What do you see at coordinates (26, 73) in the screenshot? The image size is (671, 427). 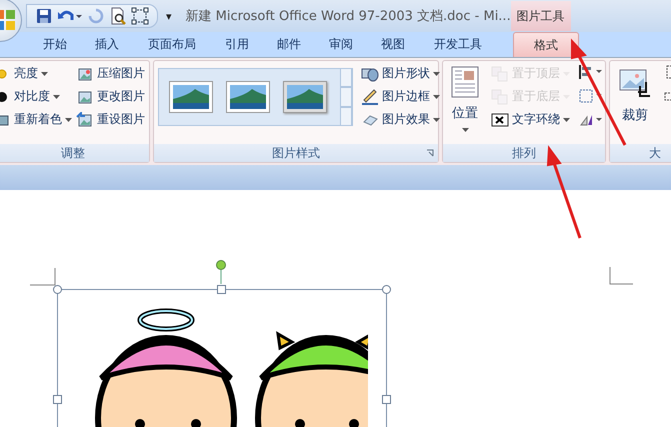 I see `command-label: 亮度` at bounding box center [26, 73].